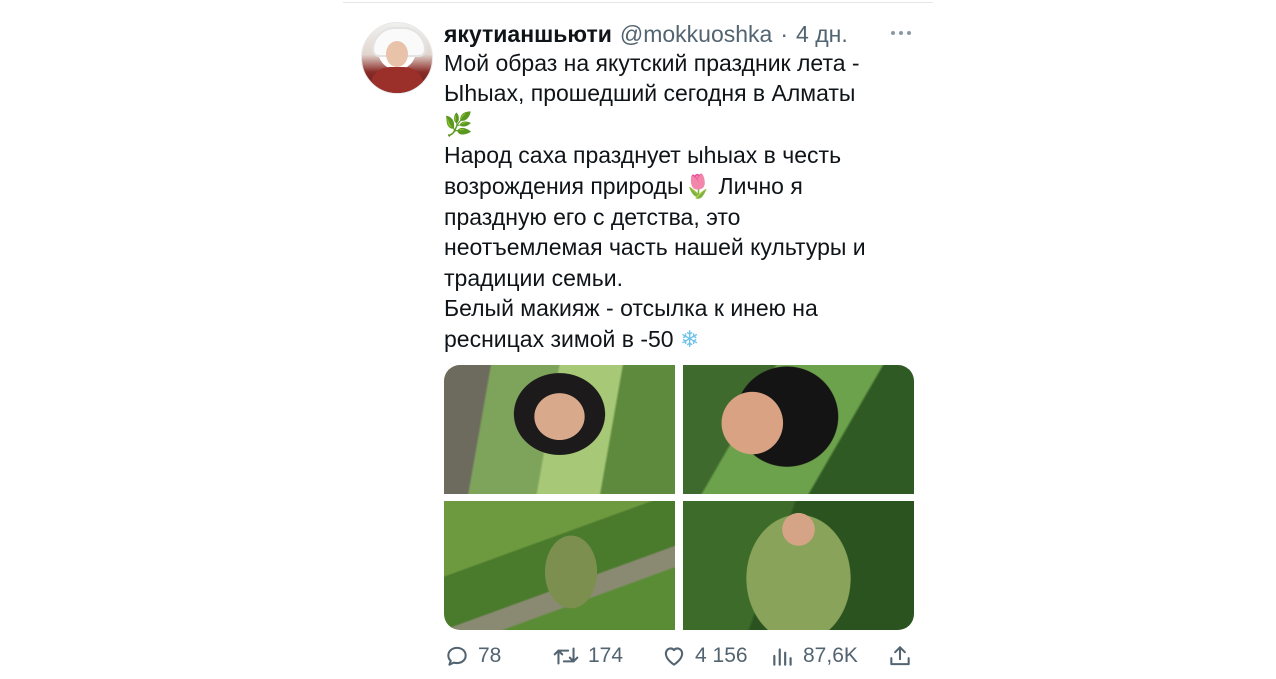 The width and height of the screenshot is (1276, 679). I want to click on action-bar: 78 174 4 156 87,6K, so click(679, 657).